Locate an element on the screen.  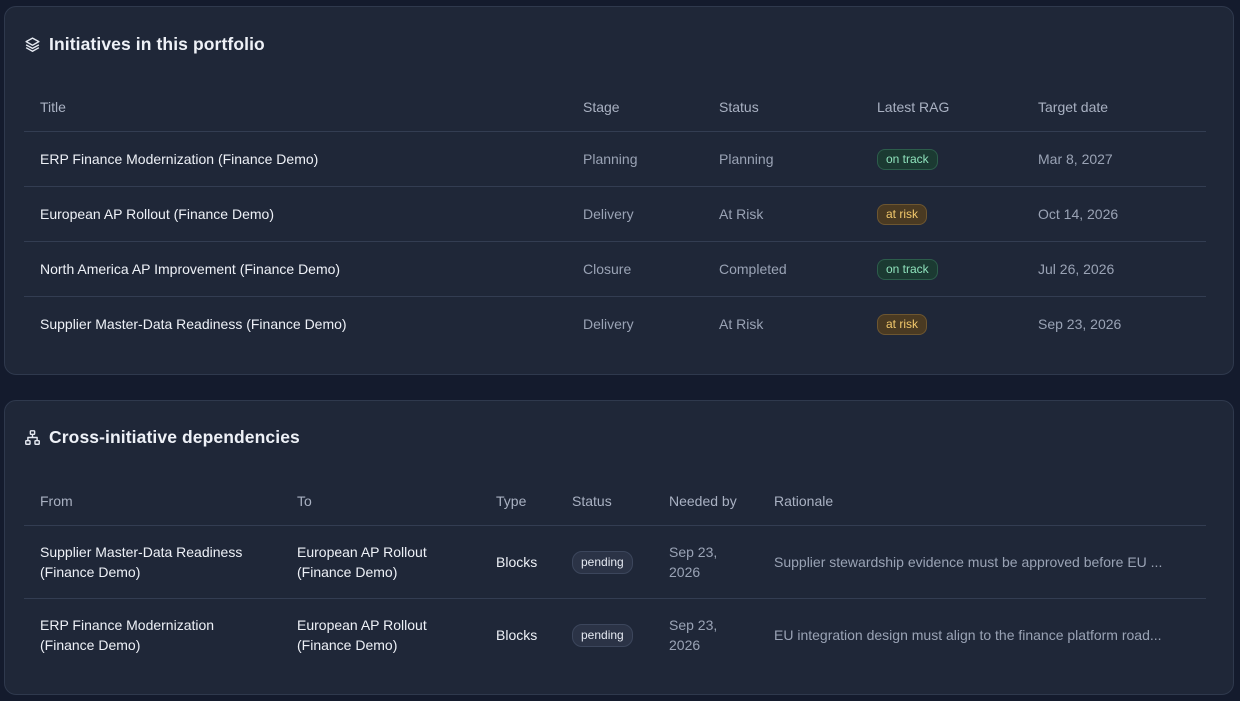
initiative-status: Completed is located at coordinates (782, 269).